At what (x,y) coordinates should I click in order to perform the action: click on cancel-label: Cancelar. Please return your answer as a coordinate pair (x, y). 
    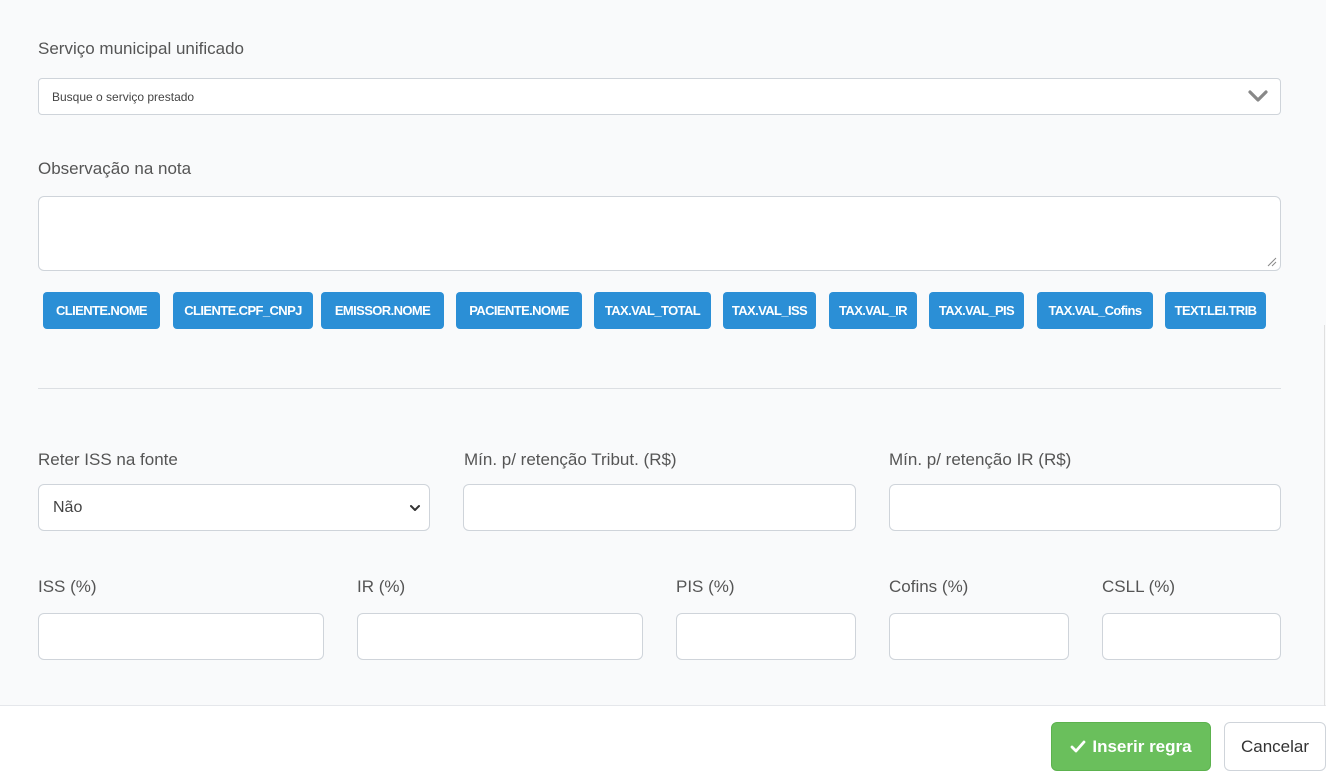
    Looking at the image, I should click on (1275, 746).